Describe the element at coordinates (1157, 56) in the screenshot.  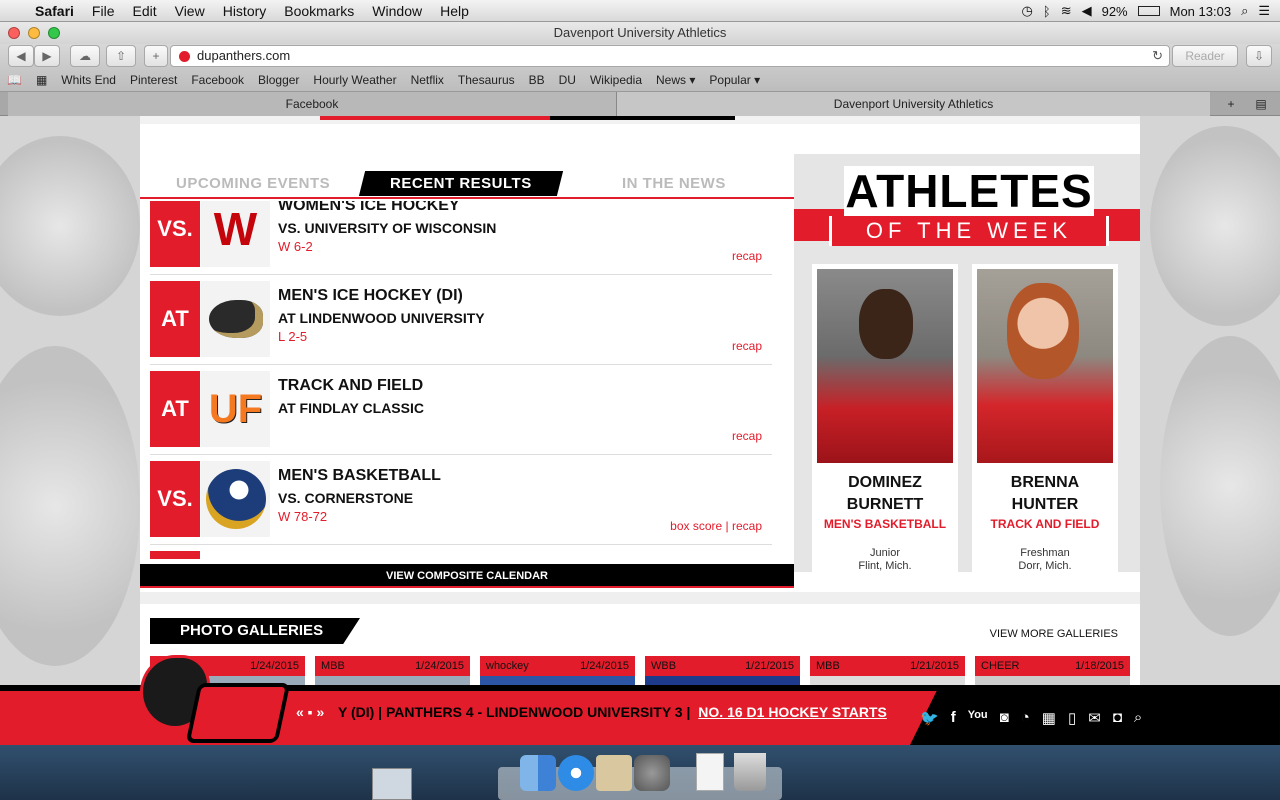
I see `reload-icon: ↻` at that location.